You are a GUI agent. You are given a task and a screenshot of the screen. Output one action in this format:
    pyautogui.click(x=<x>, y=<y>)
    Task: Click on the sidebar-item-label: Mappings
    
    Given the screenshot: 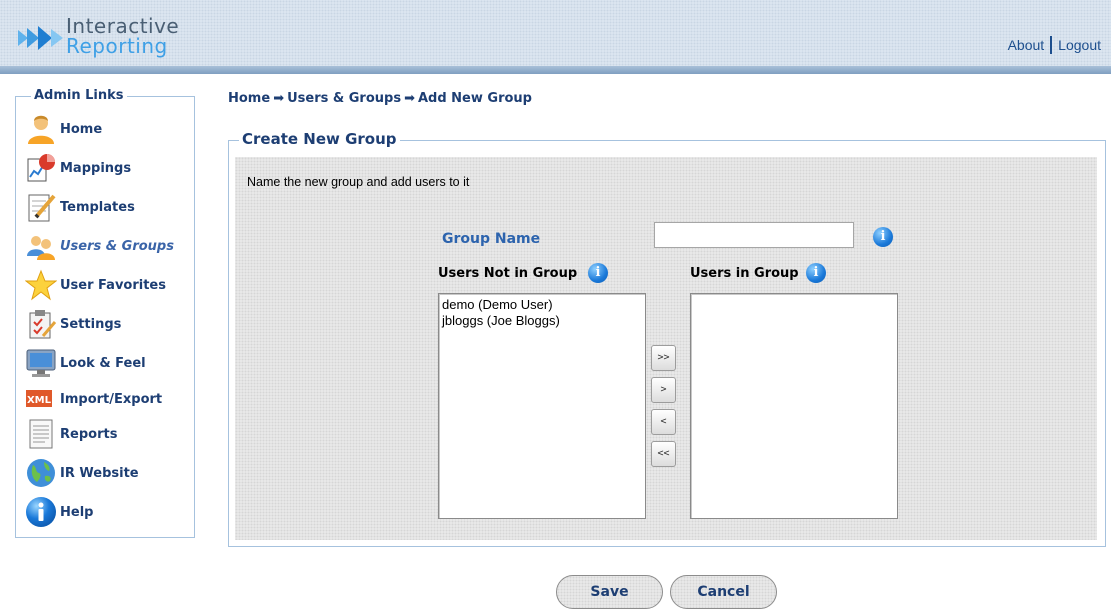 What is the action you would take?
    pyautogui.click(x=96, y=168)
    